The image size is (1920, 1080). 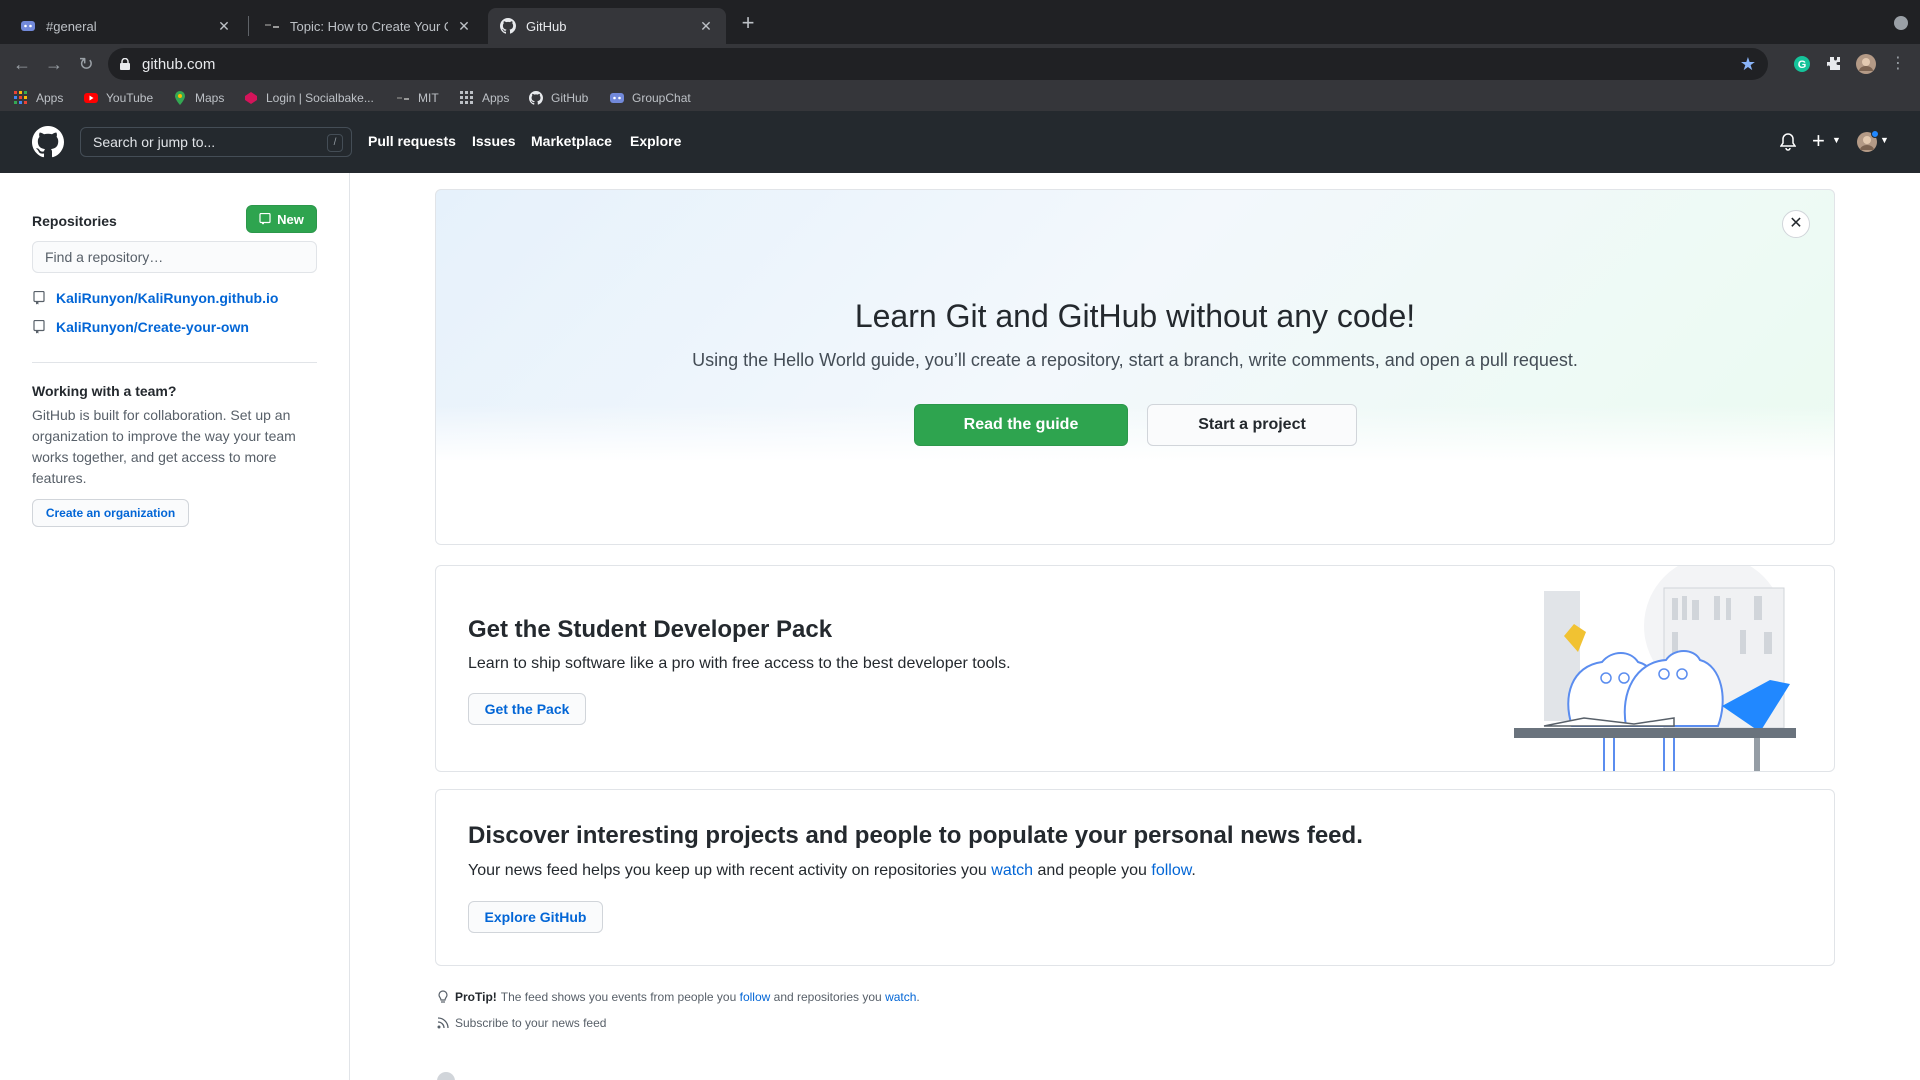 What do you see at coordinates (661, 98) in the screenshot?
I see `bookmark-label: GroupChat` at bounding box center [661, 98].